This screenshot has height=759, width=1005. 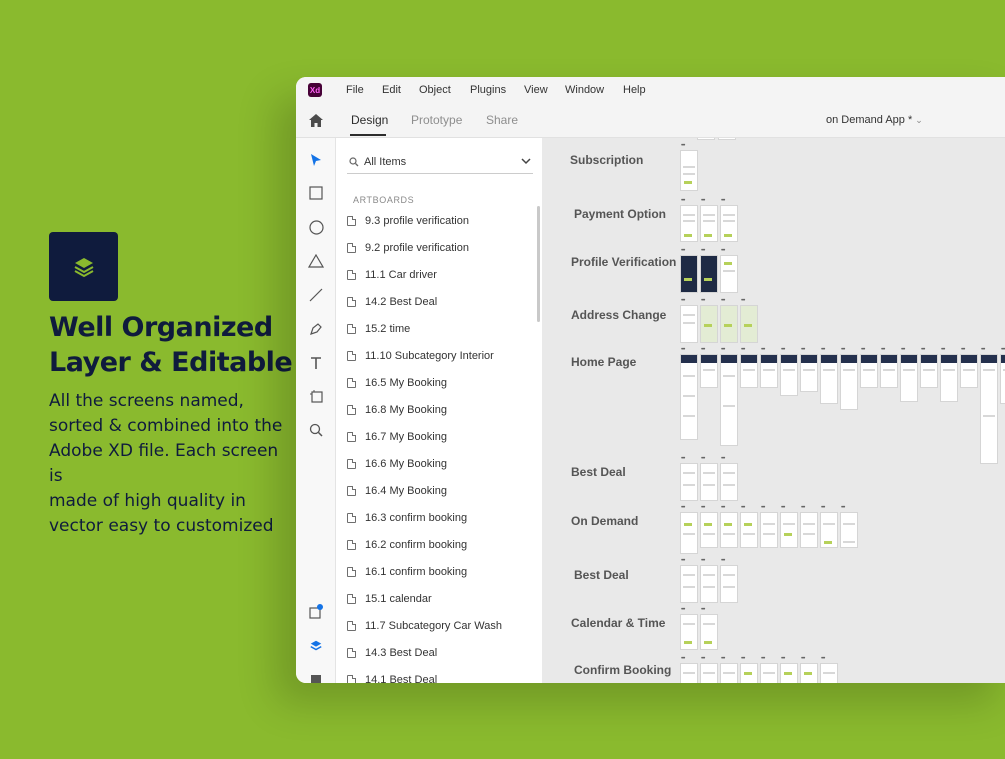 I want to click on menu-edit: Edit, so click(x=391, y=90).